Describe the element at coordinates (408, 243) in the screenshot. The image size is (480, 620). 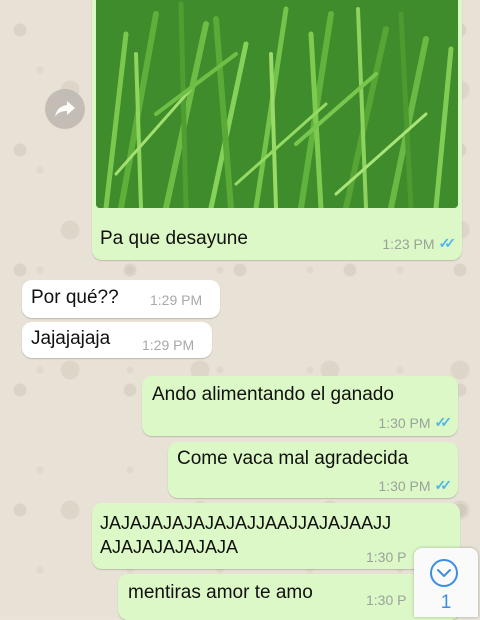
I see `message-time: 1:23 PM` at that location.